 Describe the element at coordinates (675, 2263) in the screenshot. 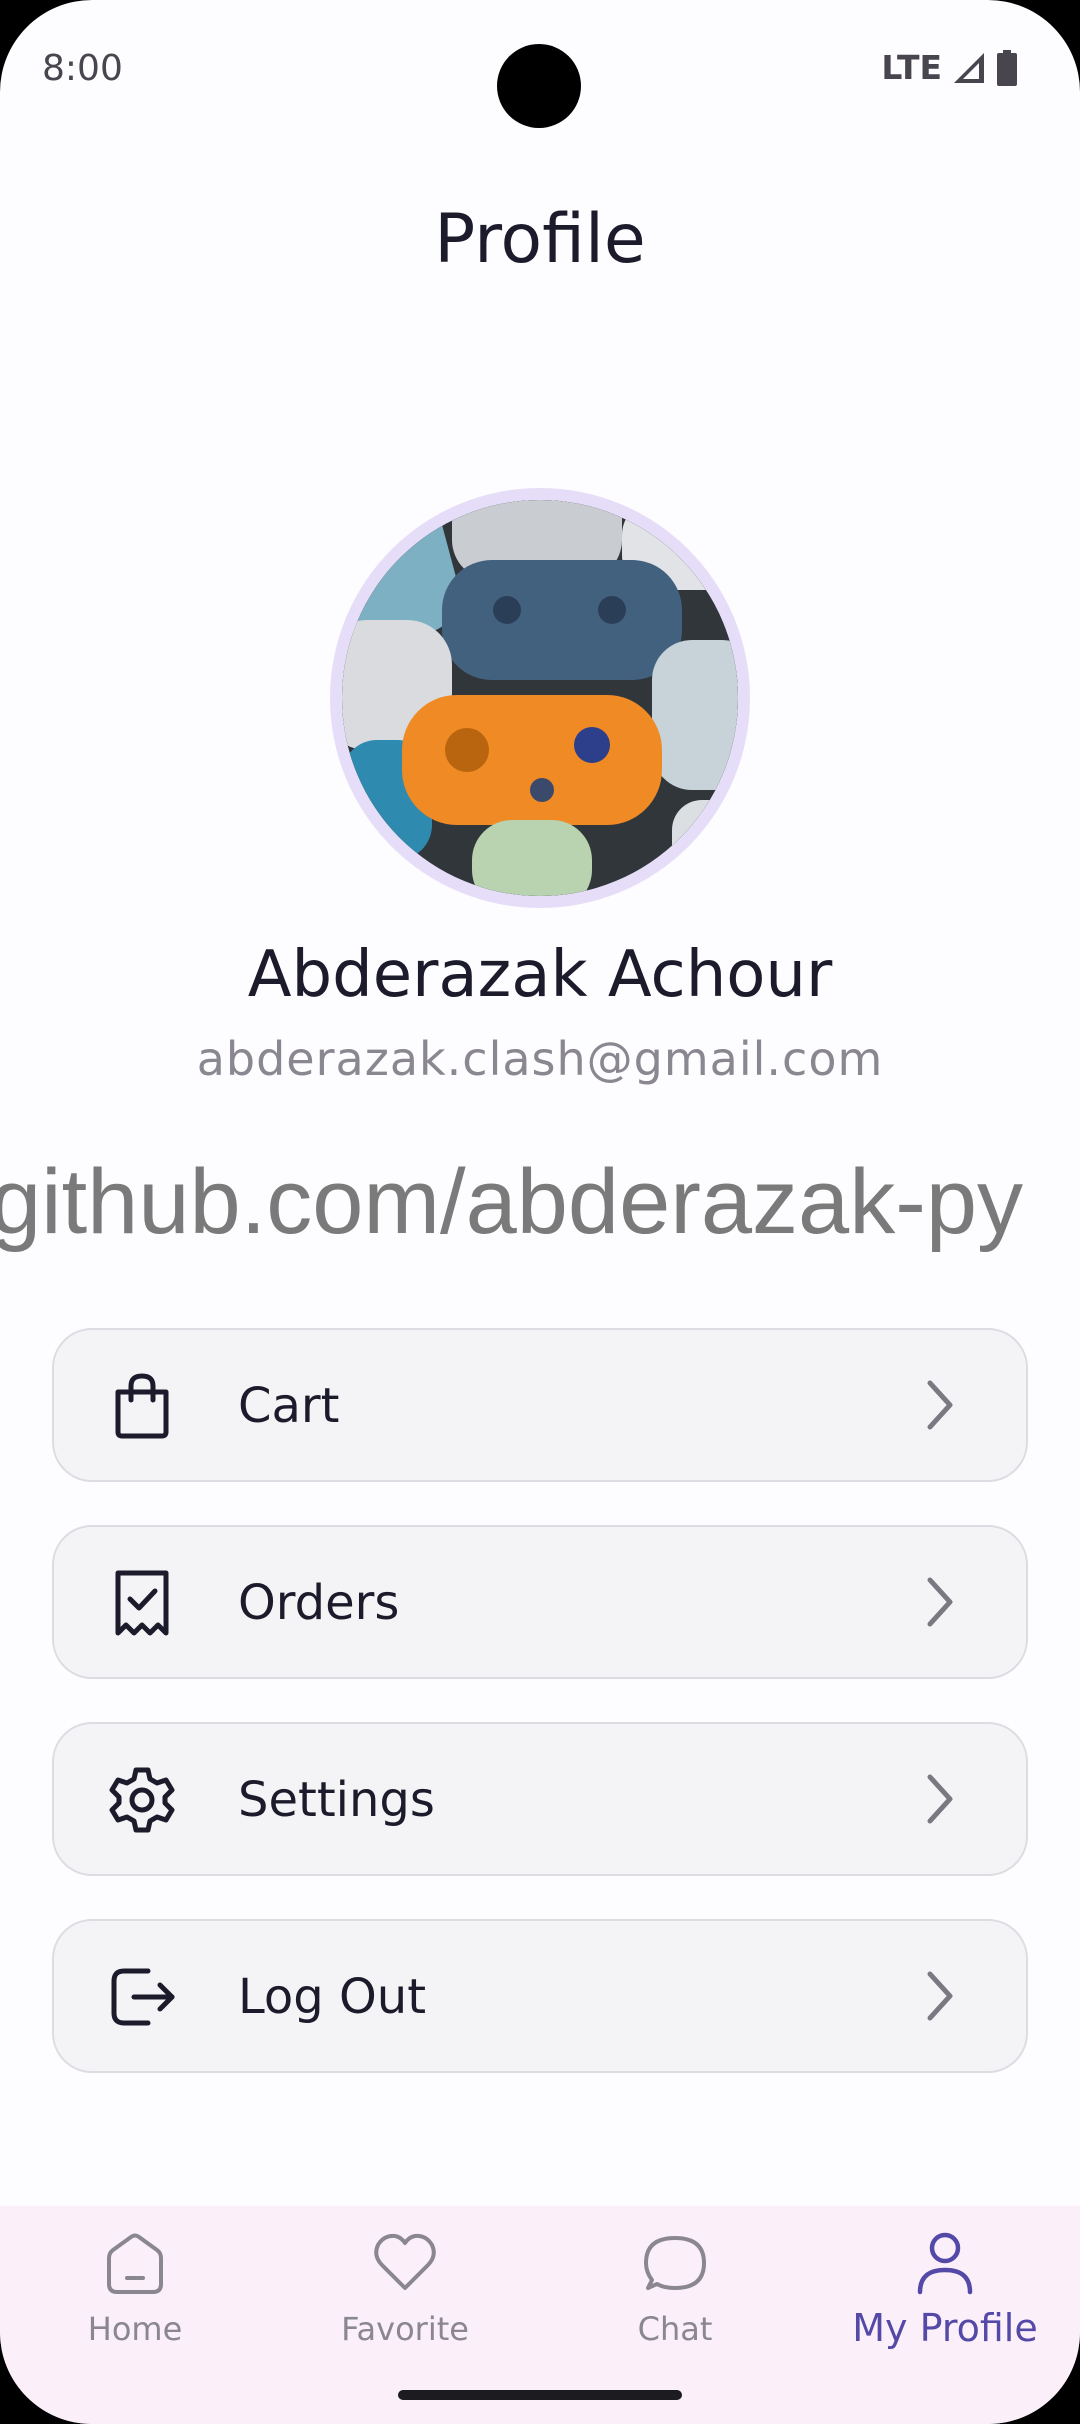

I see `chat-bubble-icon` at that location.